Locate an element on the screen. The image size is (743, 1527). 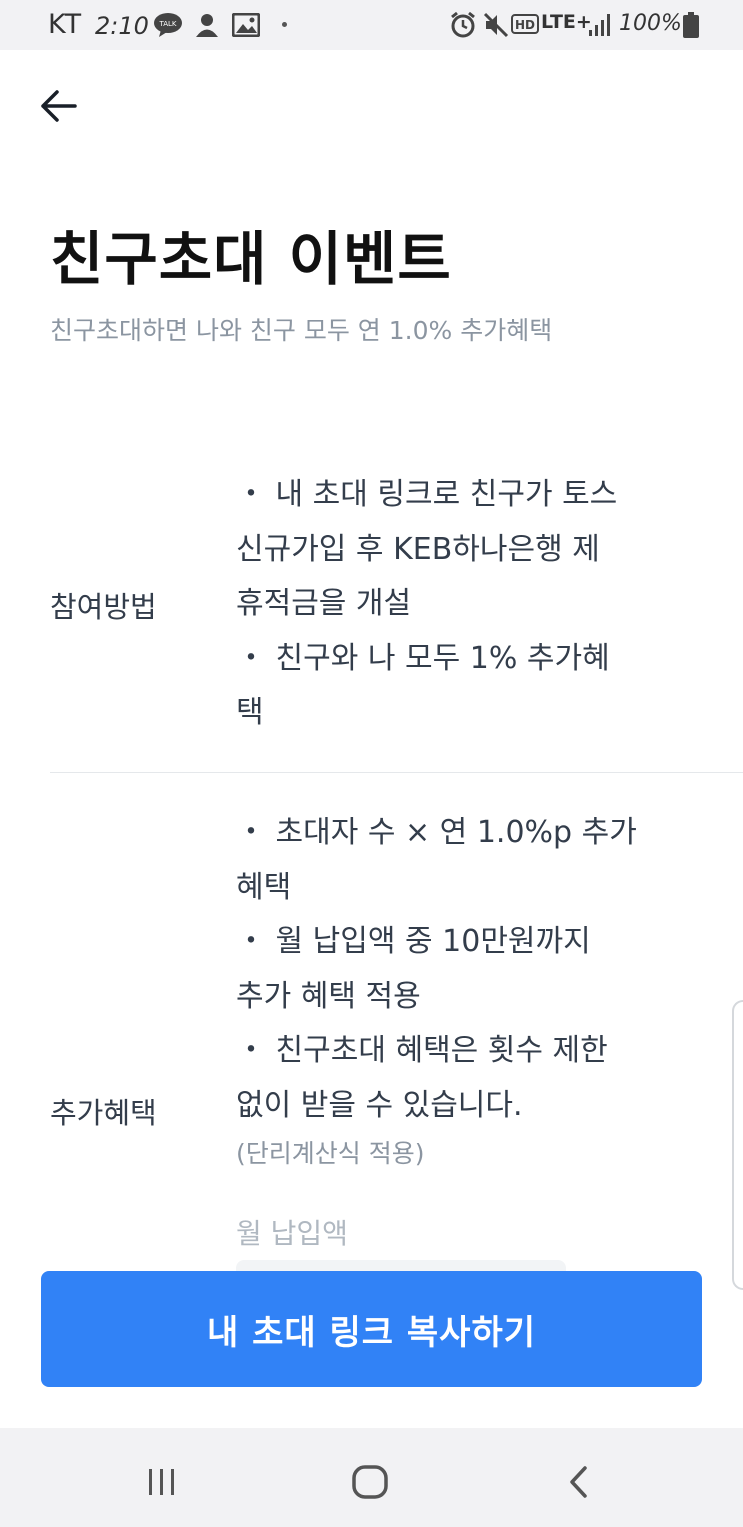
back-button is located at coordinates (58, 106).